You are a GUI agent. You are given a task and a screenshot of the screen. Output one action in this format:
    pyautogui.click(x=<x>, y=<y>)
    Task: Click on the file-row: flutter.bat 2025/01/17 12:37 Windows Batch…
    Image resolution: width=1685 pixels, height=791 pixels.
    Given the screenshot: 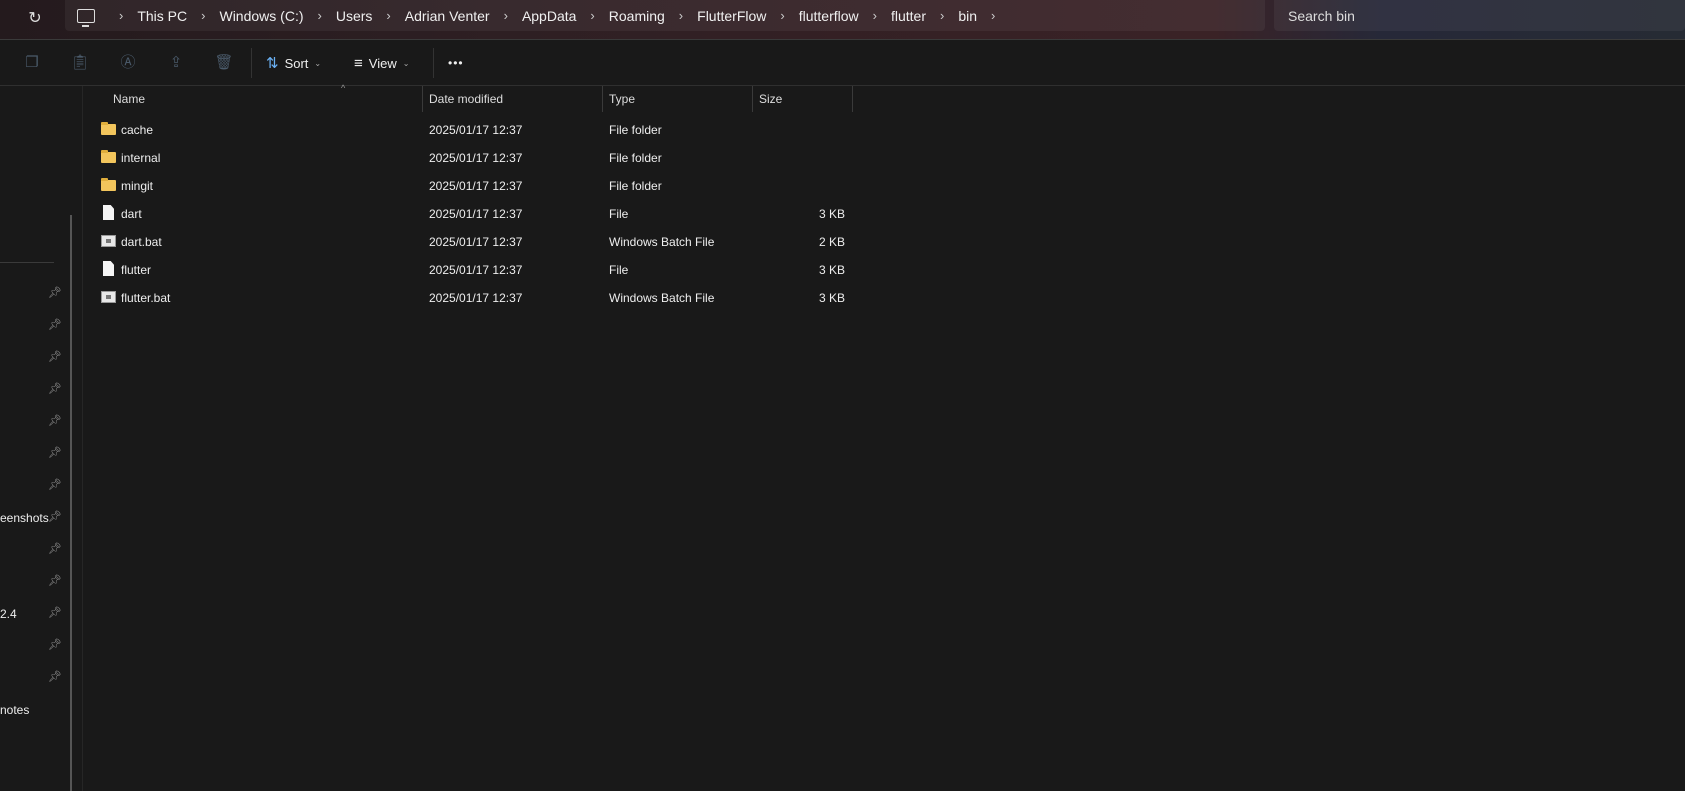 What is the action you would take?
    pyautogui.click(x=468, y=298)
    